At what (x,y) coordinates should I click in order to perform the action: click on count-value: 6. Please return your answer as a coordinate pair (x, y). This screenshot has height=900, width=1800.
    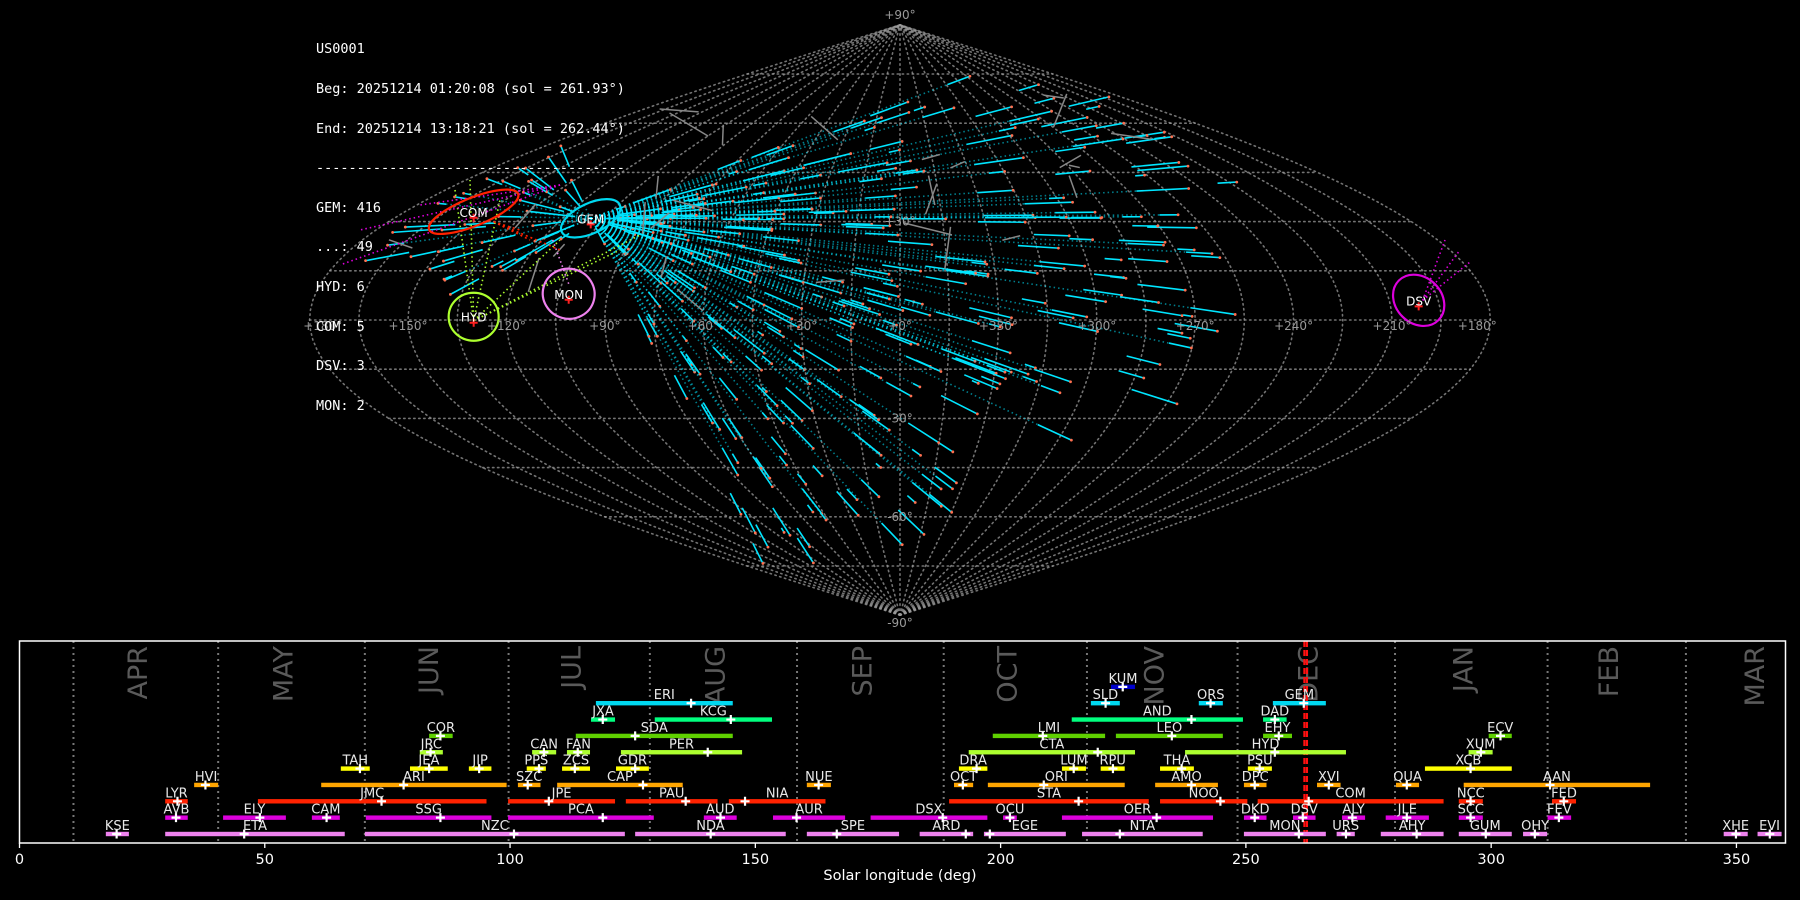
    Looking at the image, I should click on (360, 286).